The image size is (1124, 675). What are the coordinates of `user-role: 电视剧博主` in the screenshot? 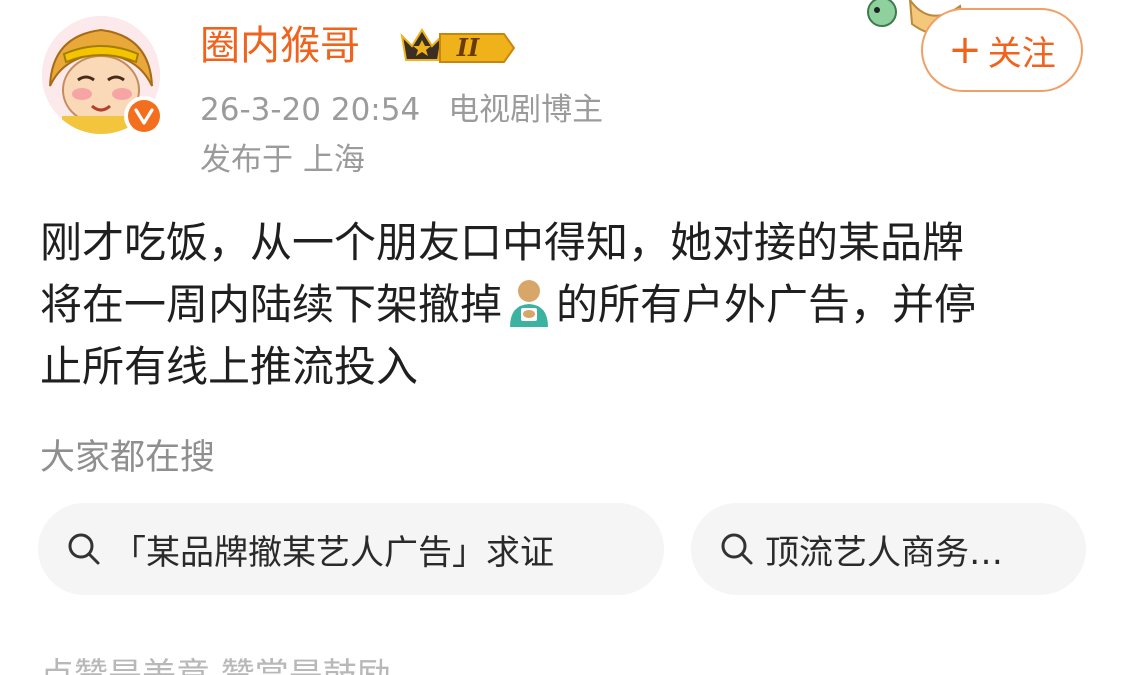 It's located at (526, 110).